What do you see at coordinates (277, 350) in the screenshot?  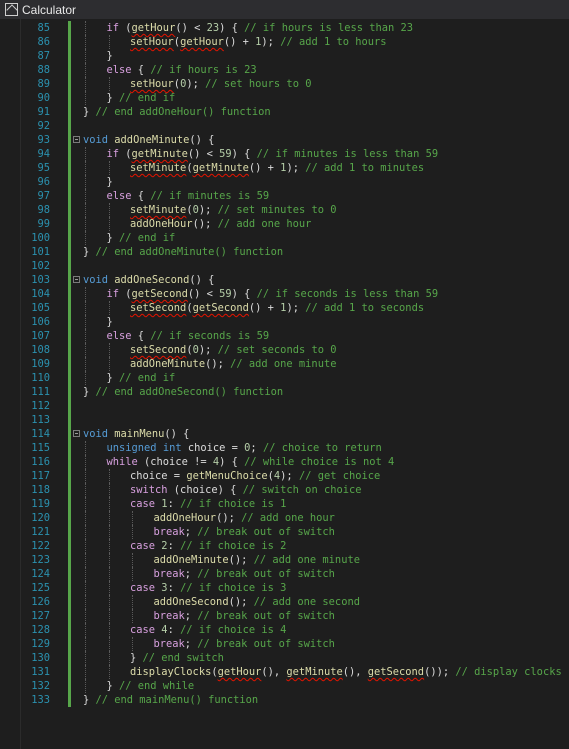 I see `code-token: // set seconds to 0` at bounding box center [277, 350].